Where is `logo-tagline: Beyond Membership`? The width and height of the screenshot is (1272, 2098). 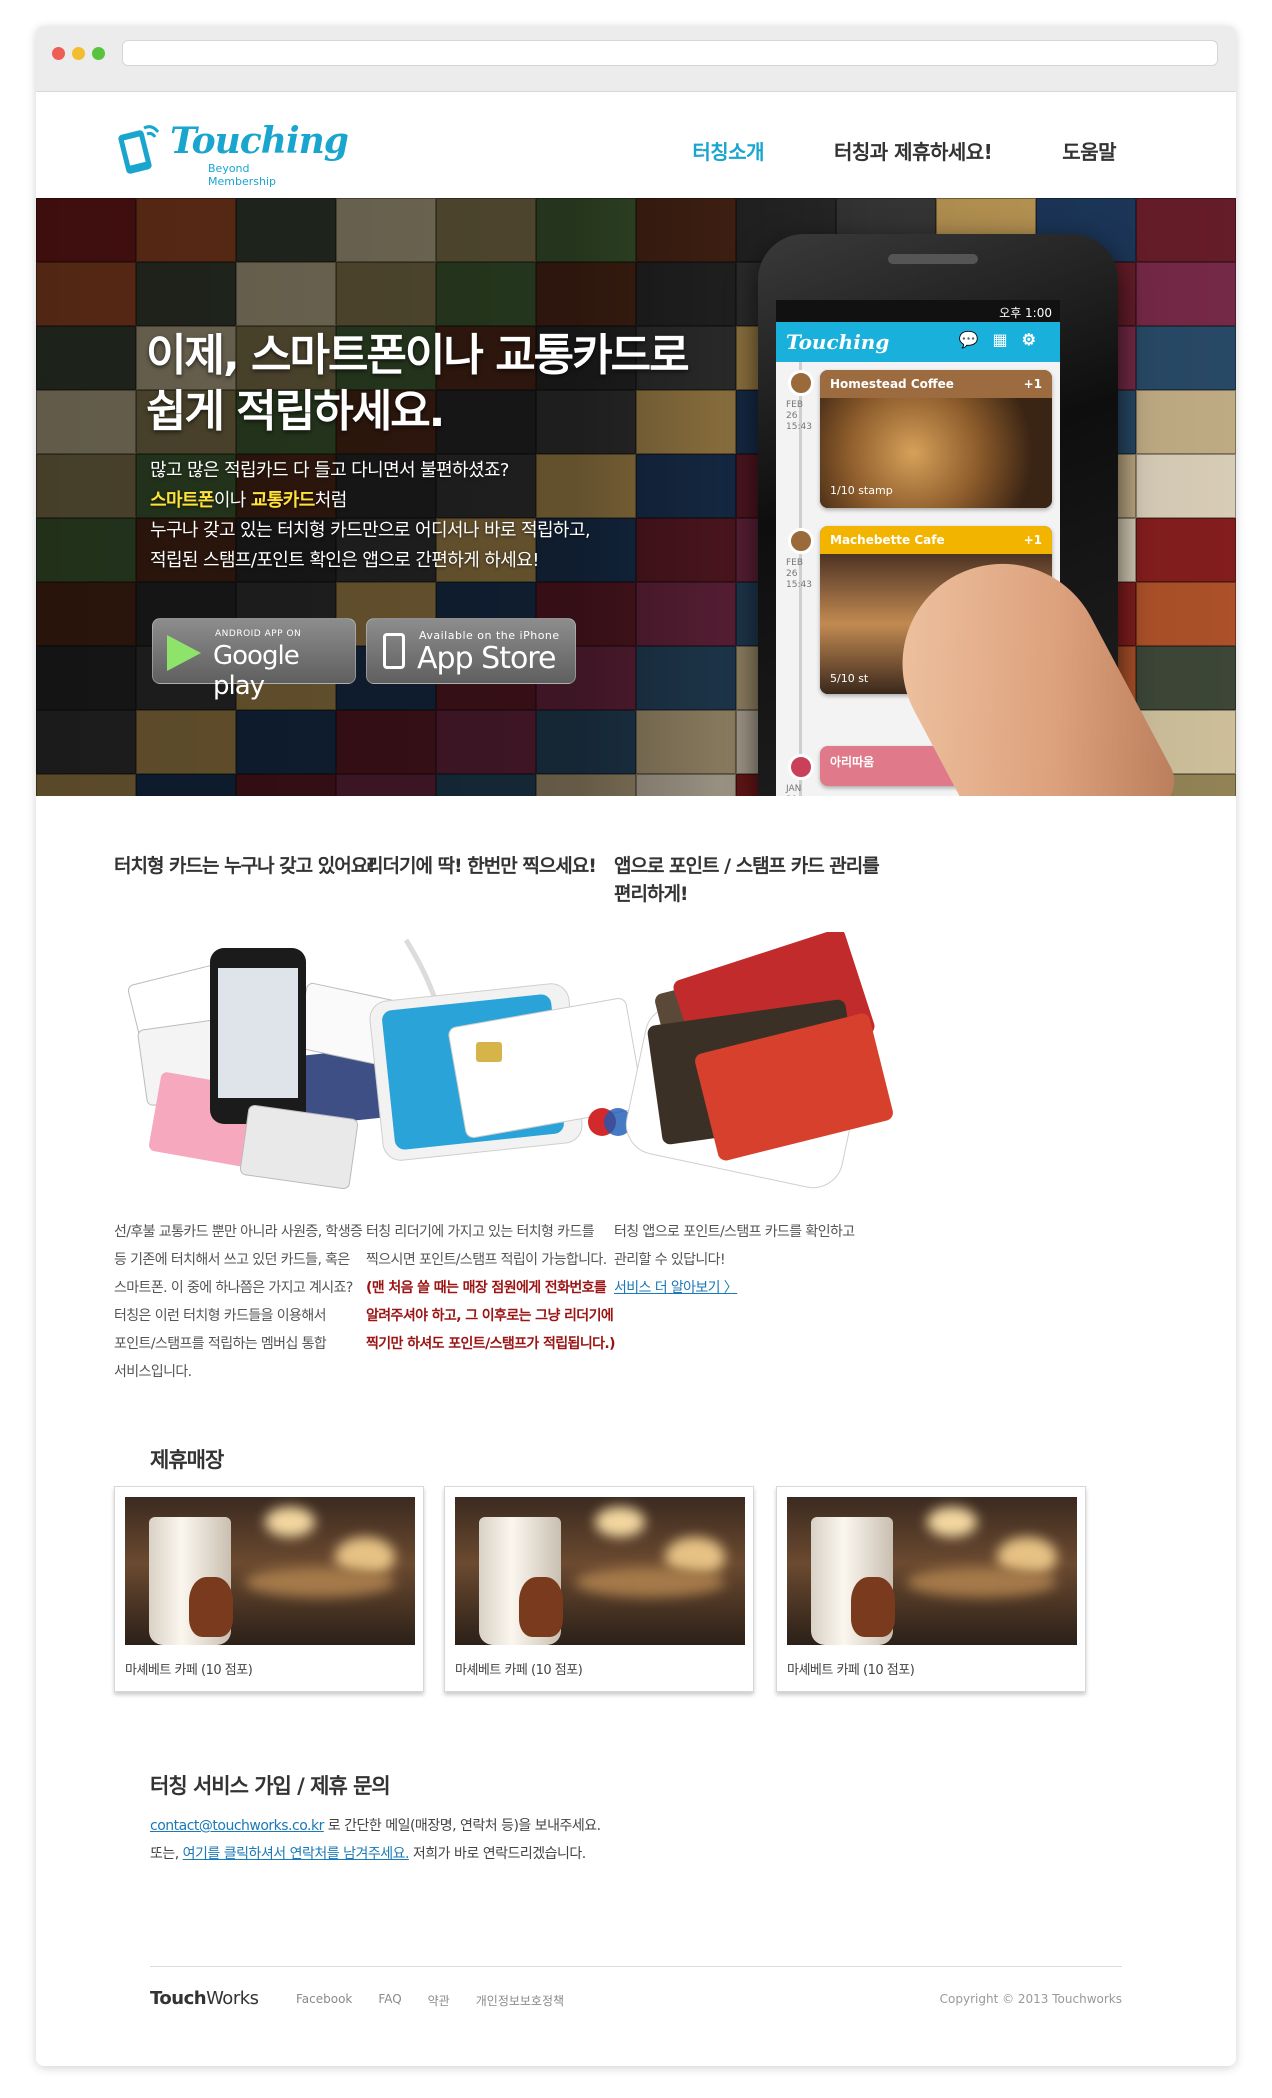 logo-tagline: Beyond Membership is located at coordinates (242, 175).